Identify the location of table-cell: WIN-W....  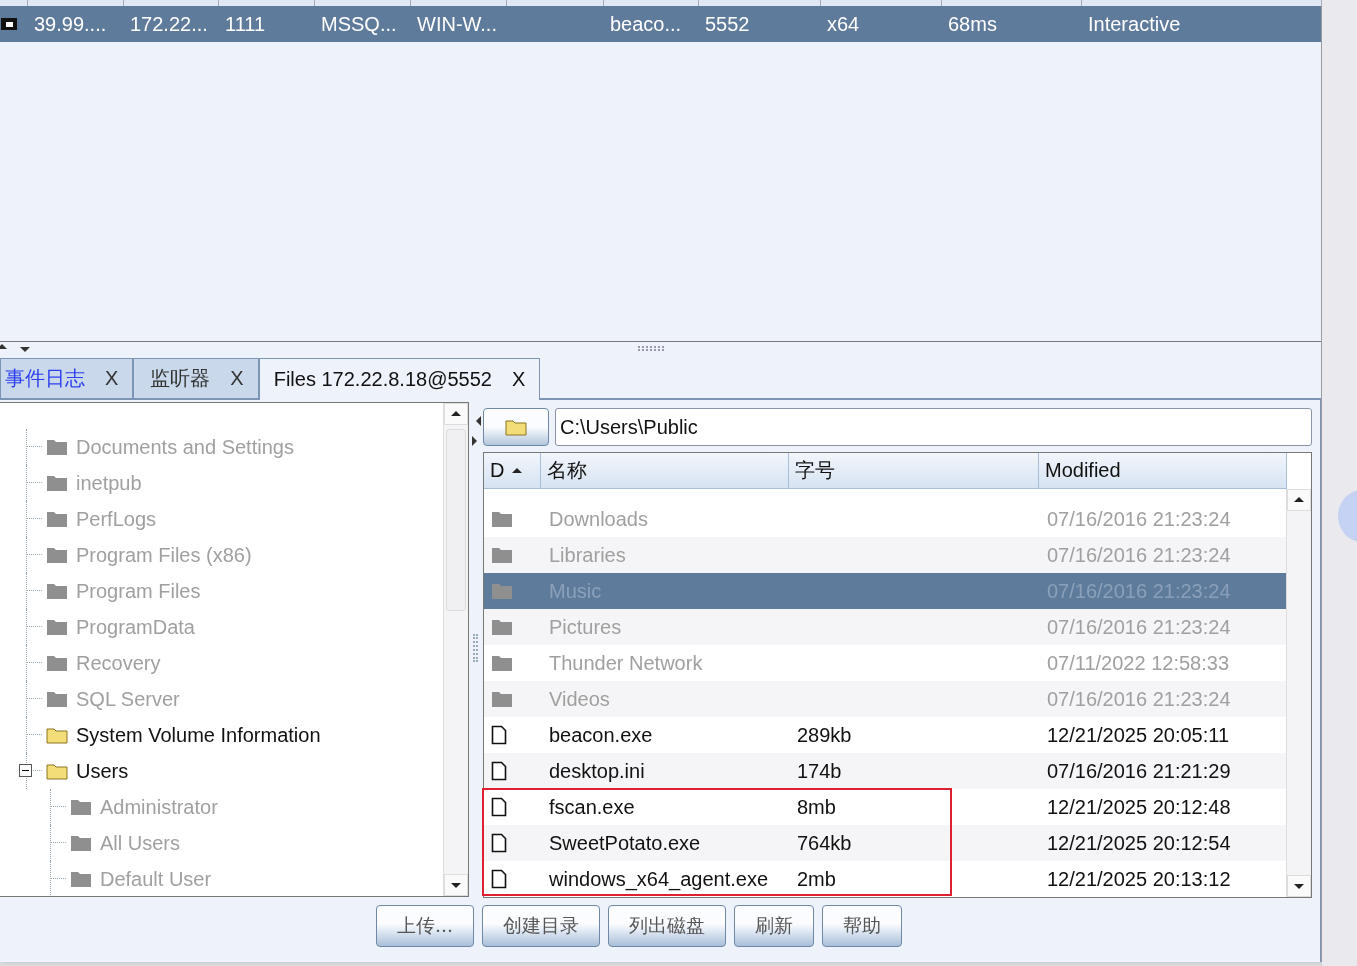
(457, 23).